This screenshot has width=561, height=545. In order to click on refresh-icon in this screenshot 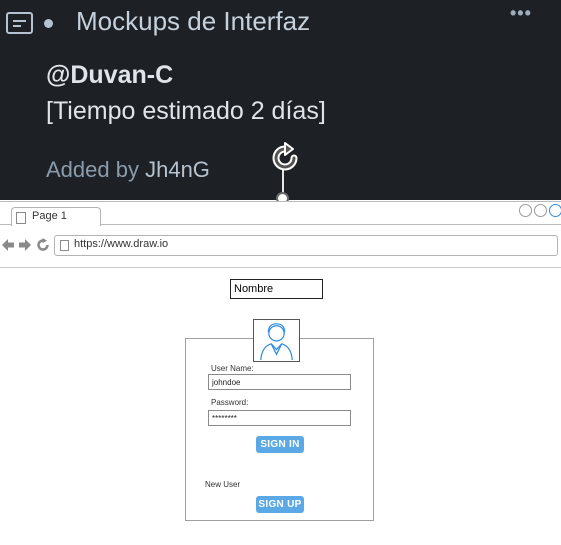, I will do `click(43, 245)`.